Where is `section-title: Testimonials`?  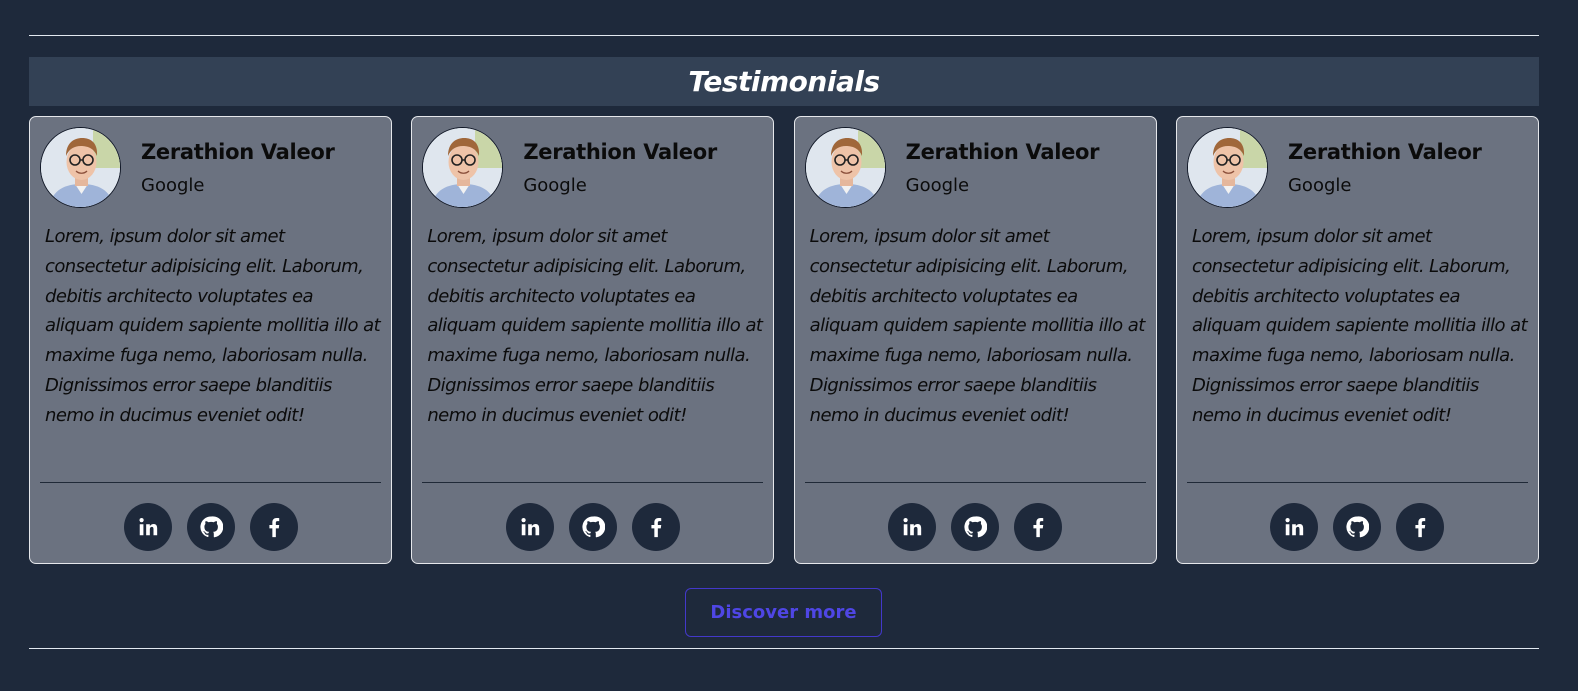
section-title: Testimonials is located at coordinates (784, 81).